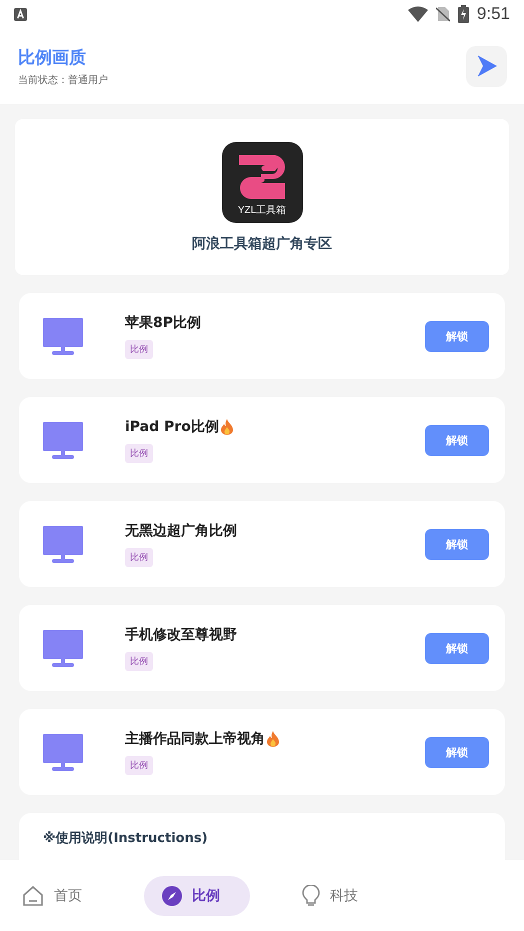  I want to click on item-title: 主播作品同款上帝视角, so click(195, 739).